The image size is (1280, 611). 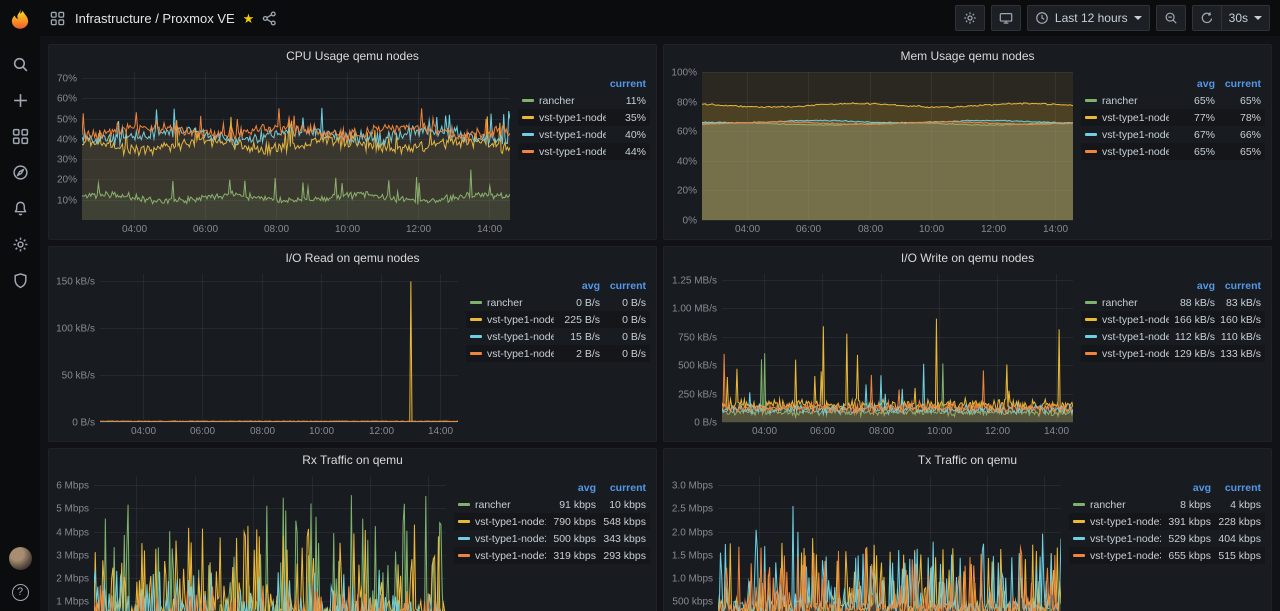 What do you see at coordinates (872, 353) in the screenshot?
I see `io-write-chart` at bounding box center [872, 353].